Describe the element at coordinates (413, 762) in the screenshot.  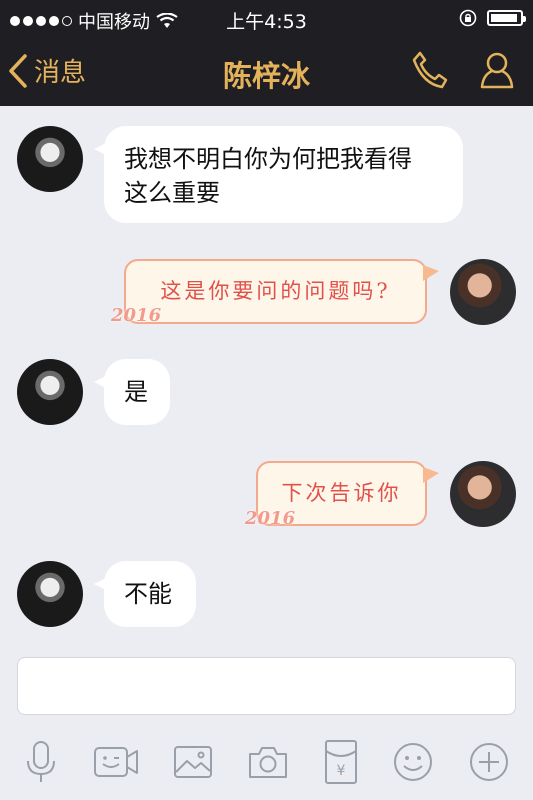
I see `emoji-icon` at that location.